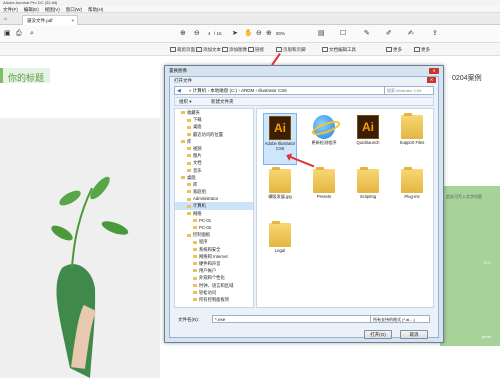  I want to click on menu-view: 视图(V), so click(52, 9).